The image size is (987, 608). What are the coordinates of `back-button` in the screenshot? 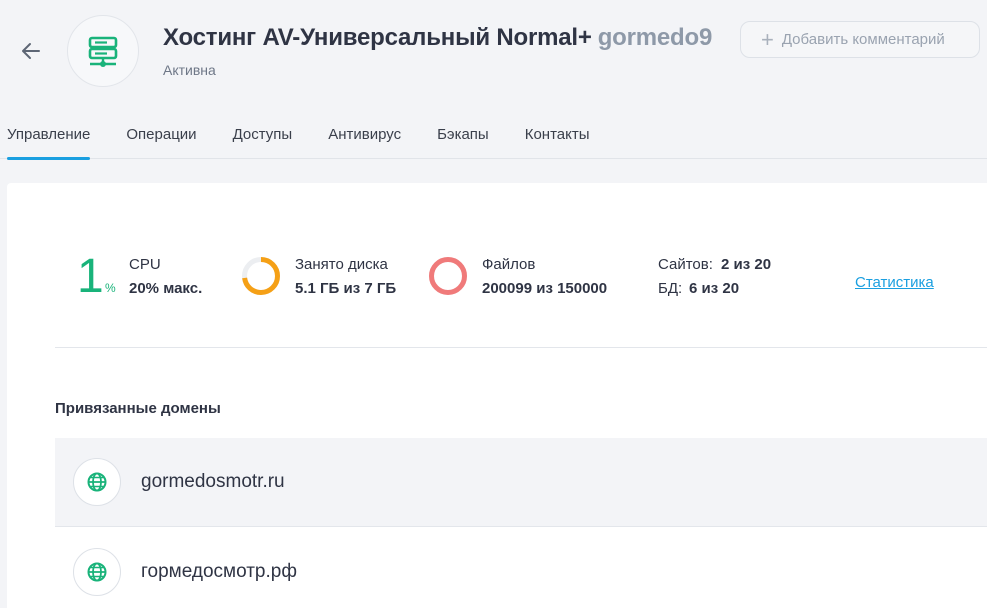 It's located at (31, 51).